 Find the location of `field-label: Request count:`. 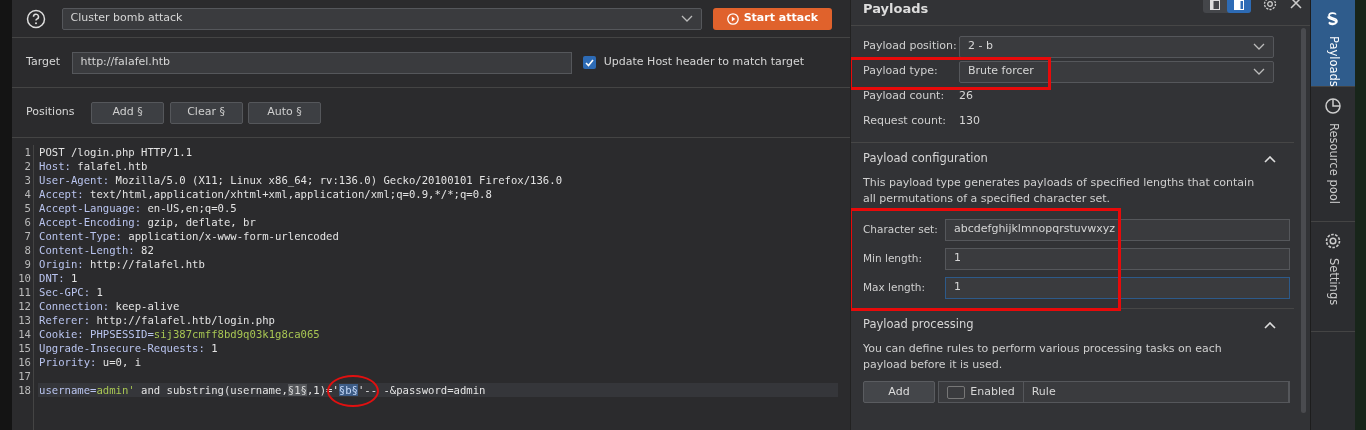

field-label: Request count: is located at coordinates (905, 121).